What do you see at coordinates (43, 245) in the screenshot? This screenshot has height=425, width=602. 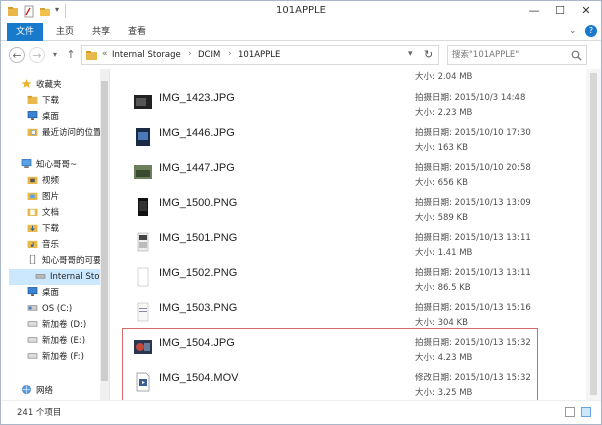 I see `sidebar-item-music: 音乐` at bounding box center [43, 245].